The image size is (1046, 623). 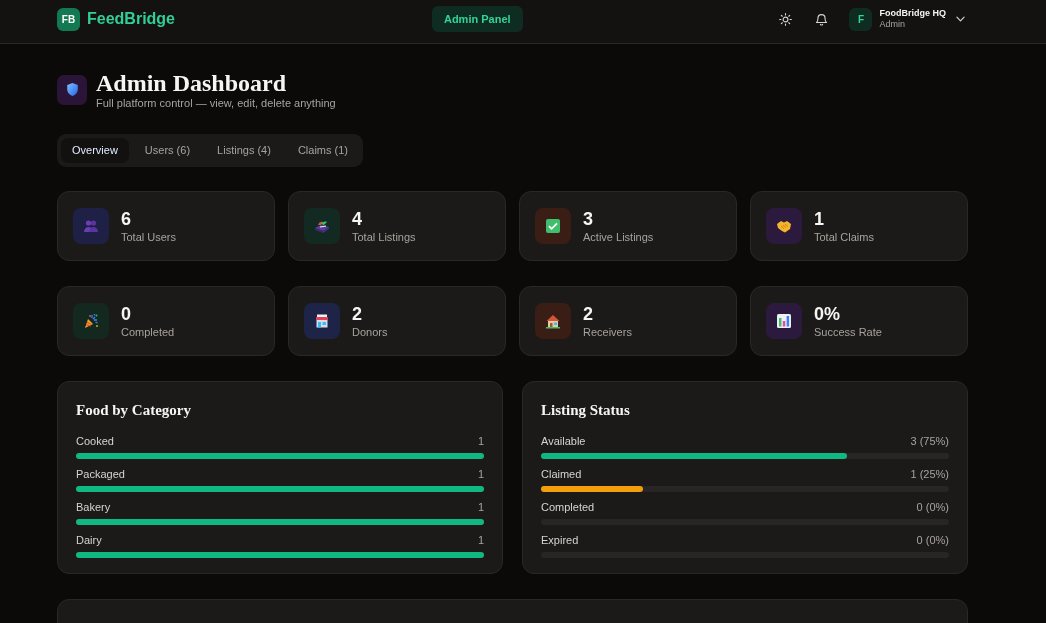 What do you see at coordinates (89, 540) in the screenshot?
I see `bar-label: Dairy` at bounding box center [89, 540].